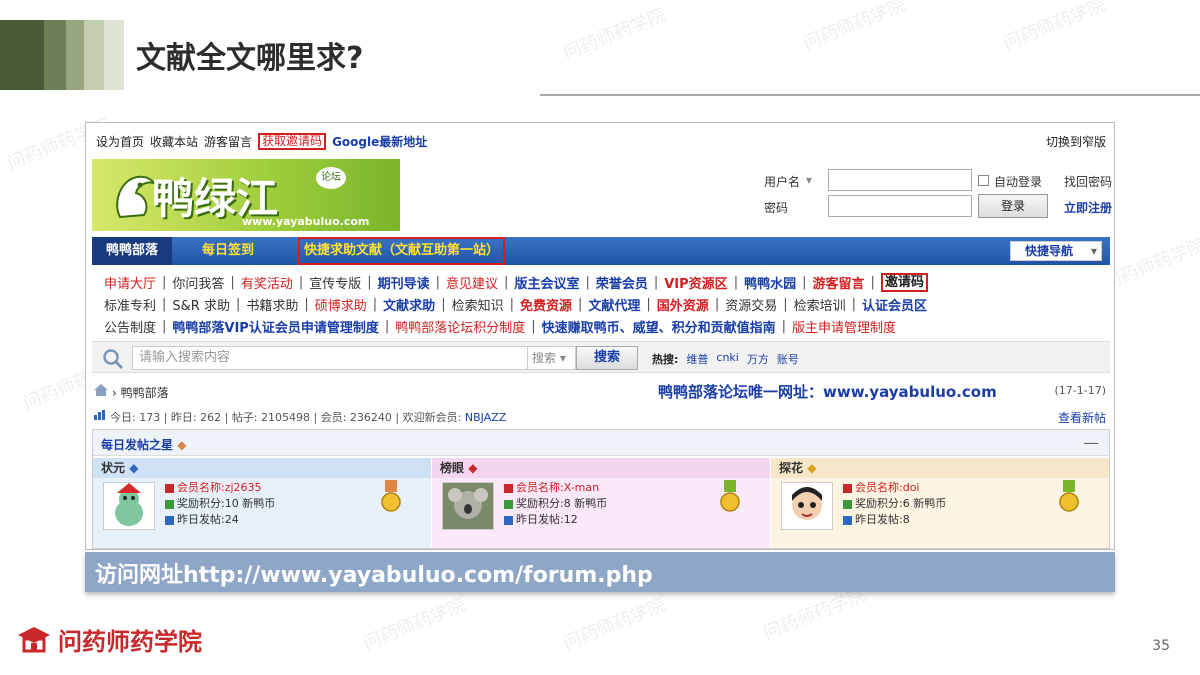 This screenshot has width=1200, height=675. Describe the element at coordinates (120, 141) in the screenshot. I see `set-homepage-link: 设为首页` at that location.